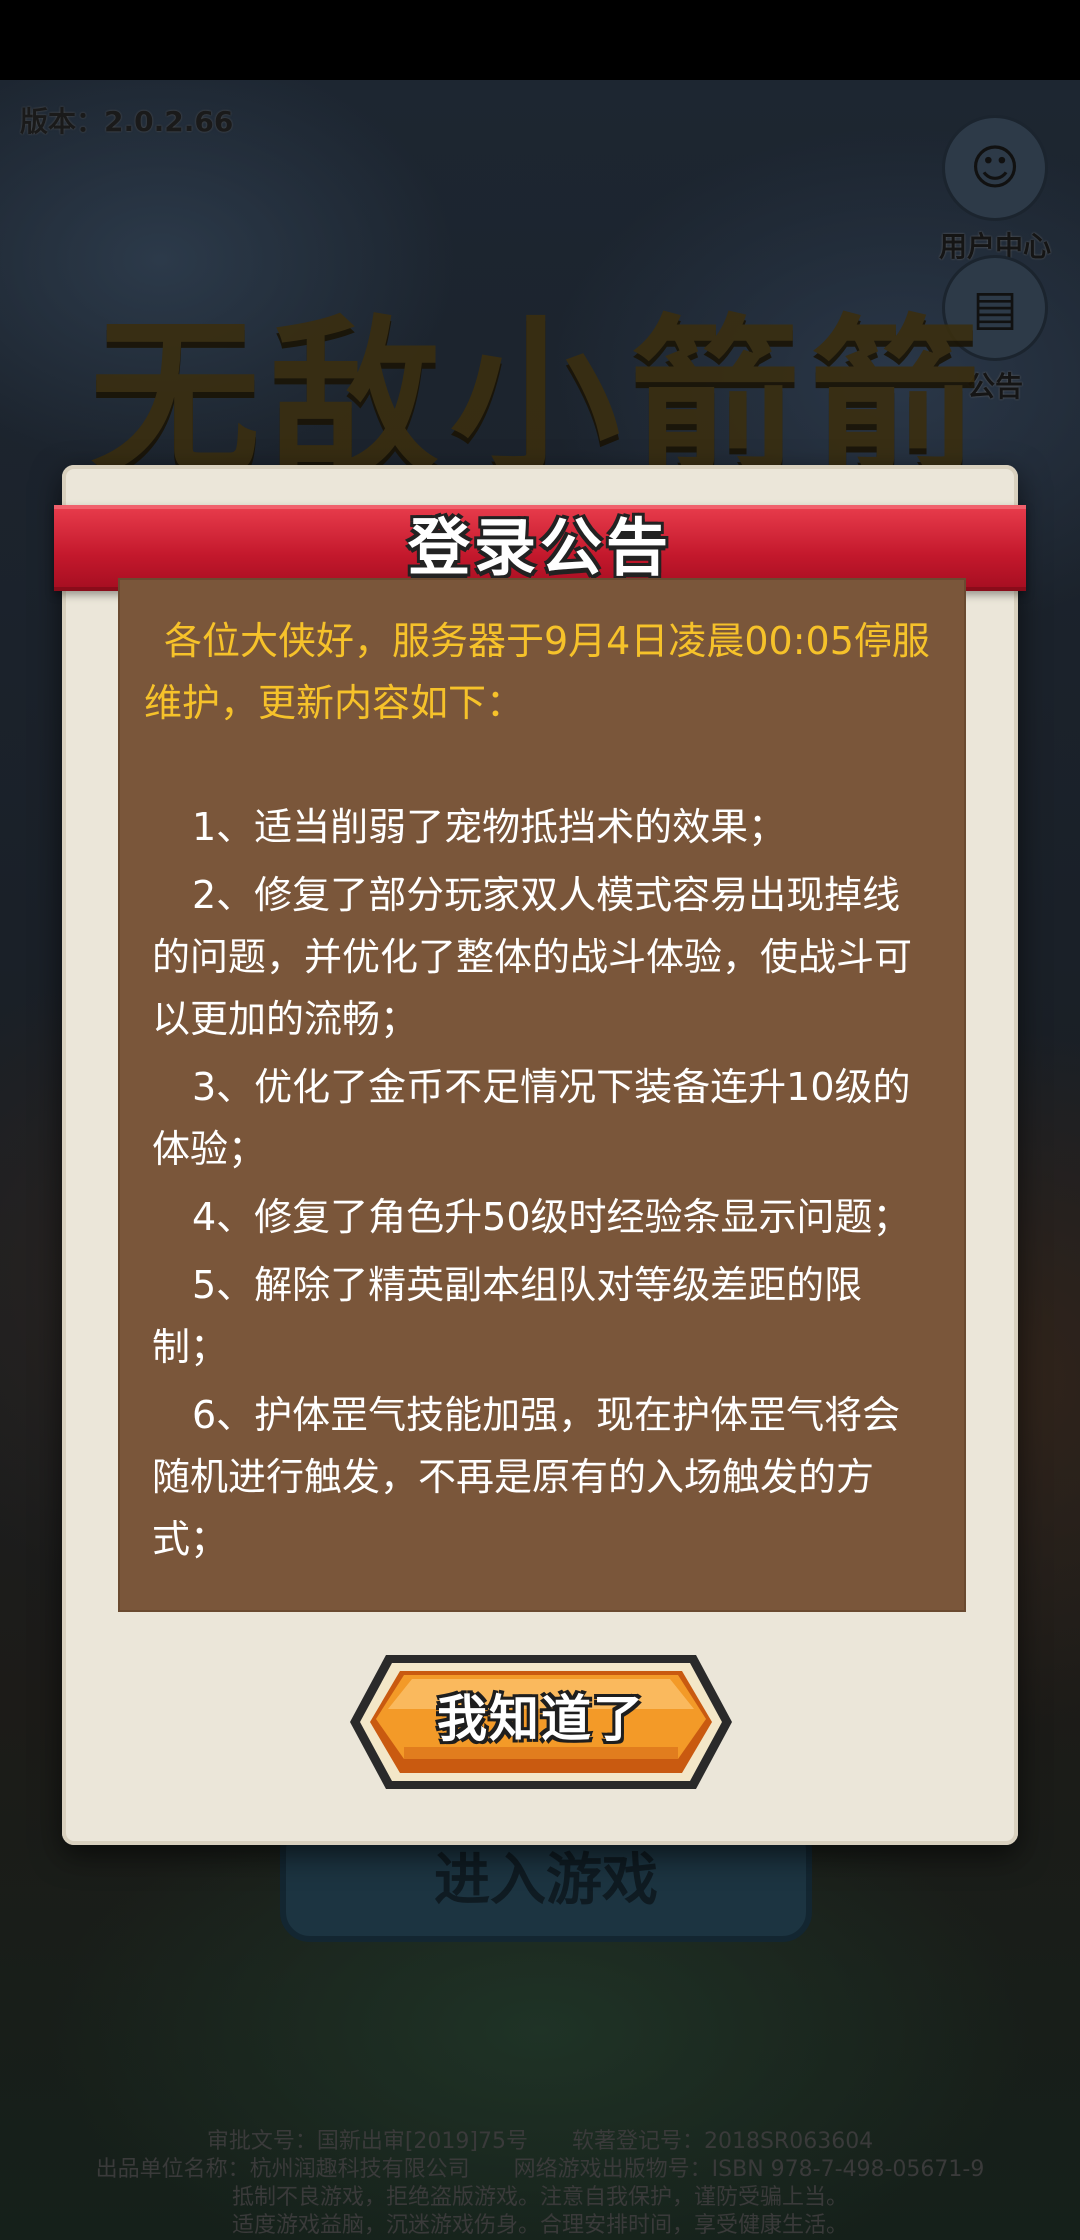  Describe the element at coordinates (539, 2197) in the screenshot. I see `footer-line: 抵制不良游戏，拒绝盗版游戏。注意自我保护，谨防受骗上当。` at that location.